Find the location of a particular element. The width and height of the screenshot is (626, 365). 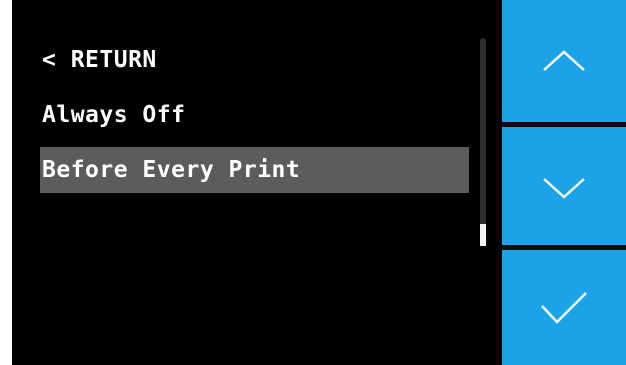

menu-item-before-every-print: Before Every Print is located at coordinates (254, 170).